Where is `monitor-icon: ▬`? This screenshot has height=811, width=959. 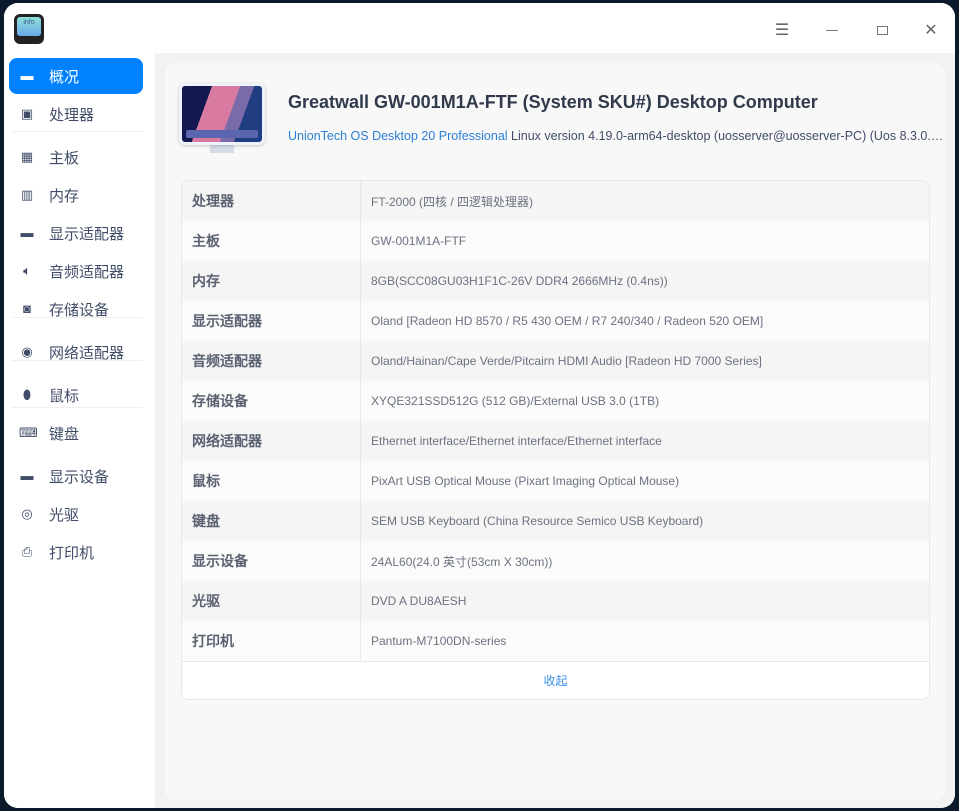 monitor-icon: ▬ is located at coordinates (27, 475).